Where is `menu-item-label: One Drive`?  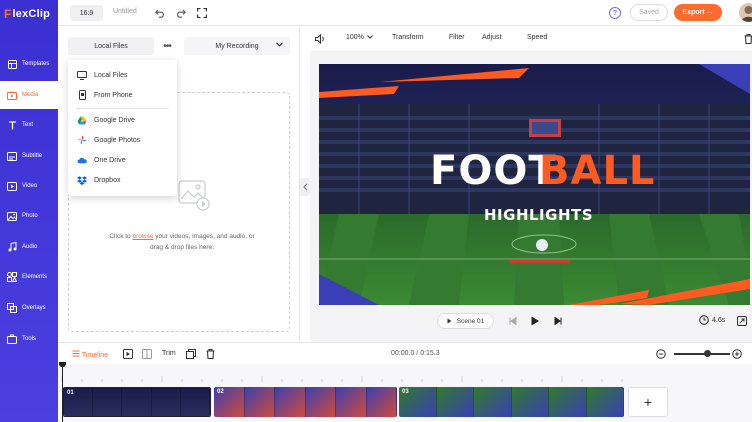 menu-item-label: One Drive is located at coordinates (110, 160).